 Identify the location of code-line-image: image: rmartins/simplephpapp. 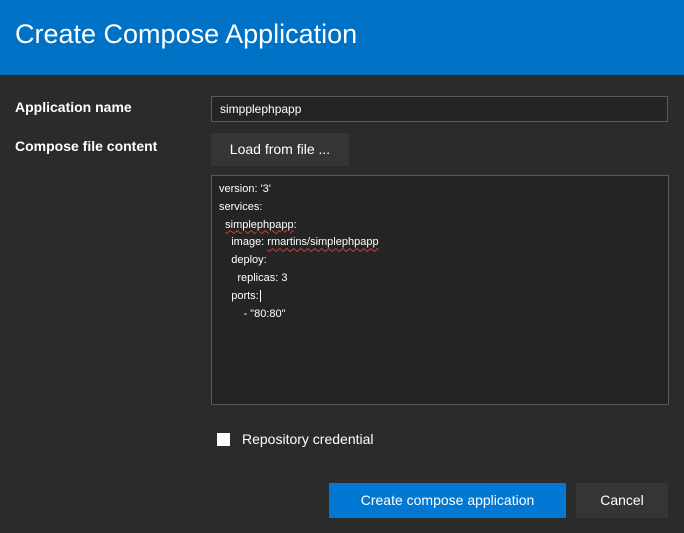
(299, 242).